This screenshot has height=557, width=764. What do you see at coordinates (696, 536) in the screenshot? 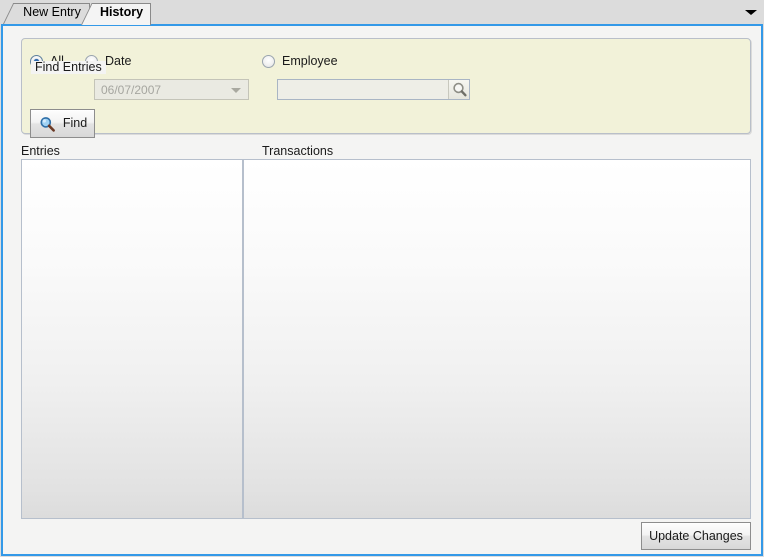
I see `update-changes-button: Update Changes` at bounding box center [696, 536].